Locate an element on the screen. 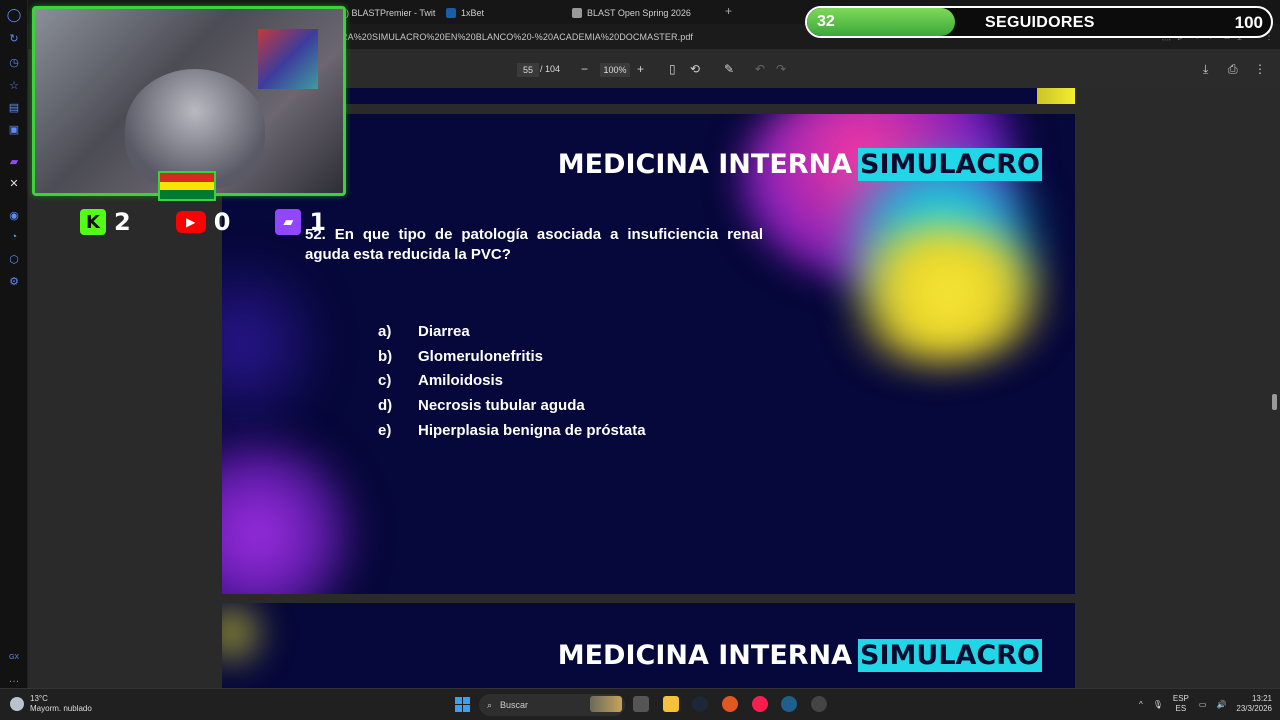 Image resolution: width=1280 pixels, height=720 pixels. file-explorer-icon is located at coordinates (671, 704).